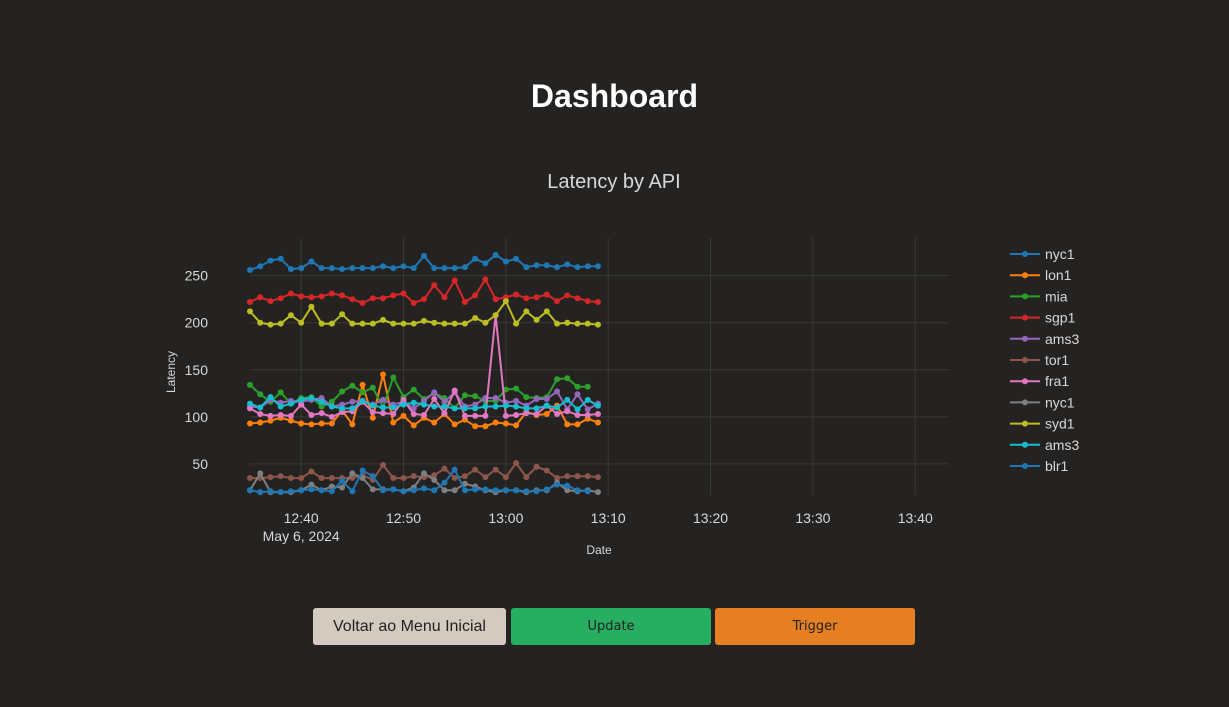 The height and width of the screenshot is (707, 1229). Describe the element at coordinates (815, 626) in the screenshot. I see `trigger-button: Trigger` at that location.